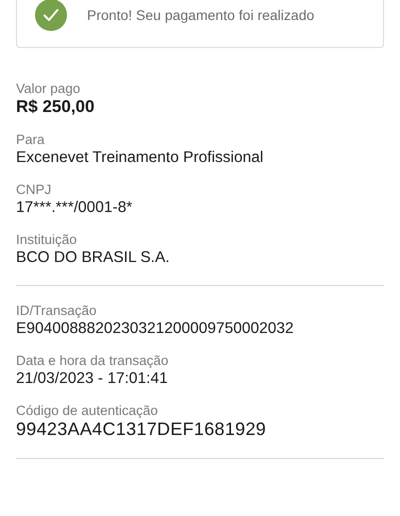 Image resolution: width=400 pixels, height=516 pixels. Describe the element at coordinates (34, 189) in the screenshot. I see `field-label: CNPJ` at that location.